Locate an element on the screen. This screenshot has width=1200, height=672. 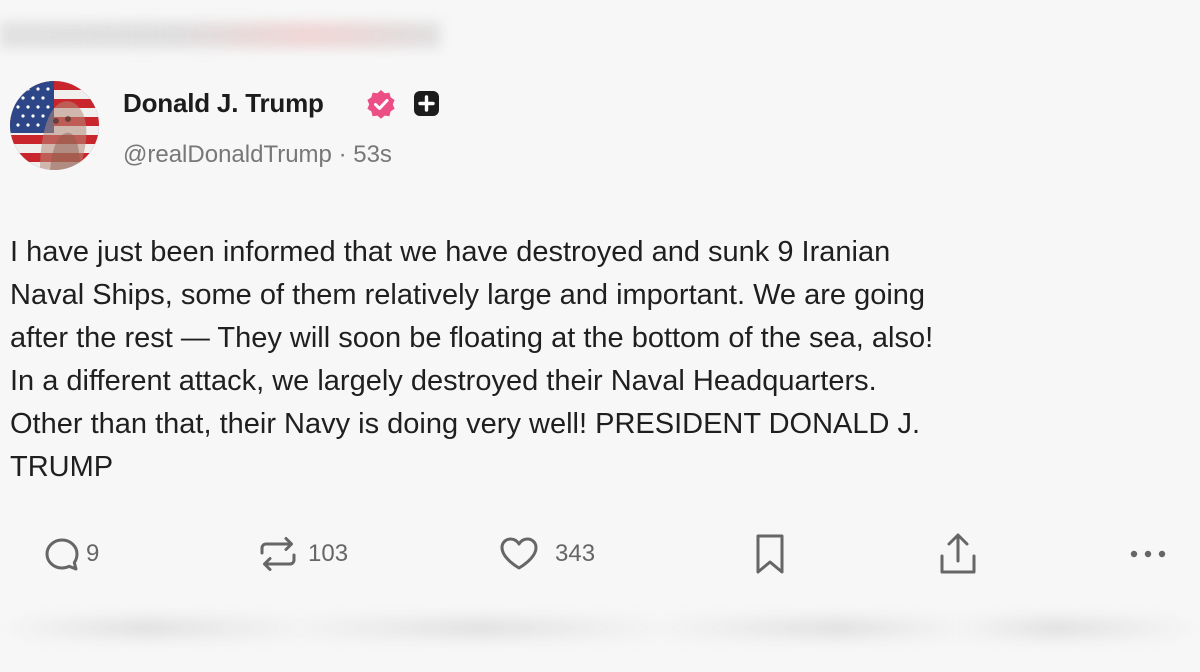
post-timestamp: 53s is located at coordinates (372, 154).